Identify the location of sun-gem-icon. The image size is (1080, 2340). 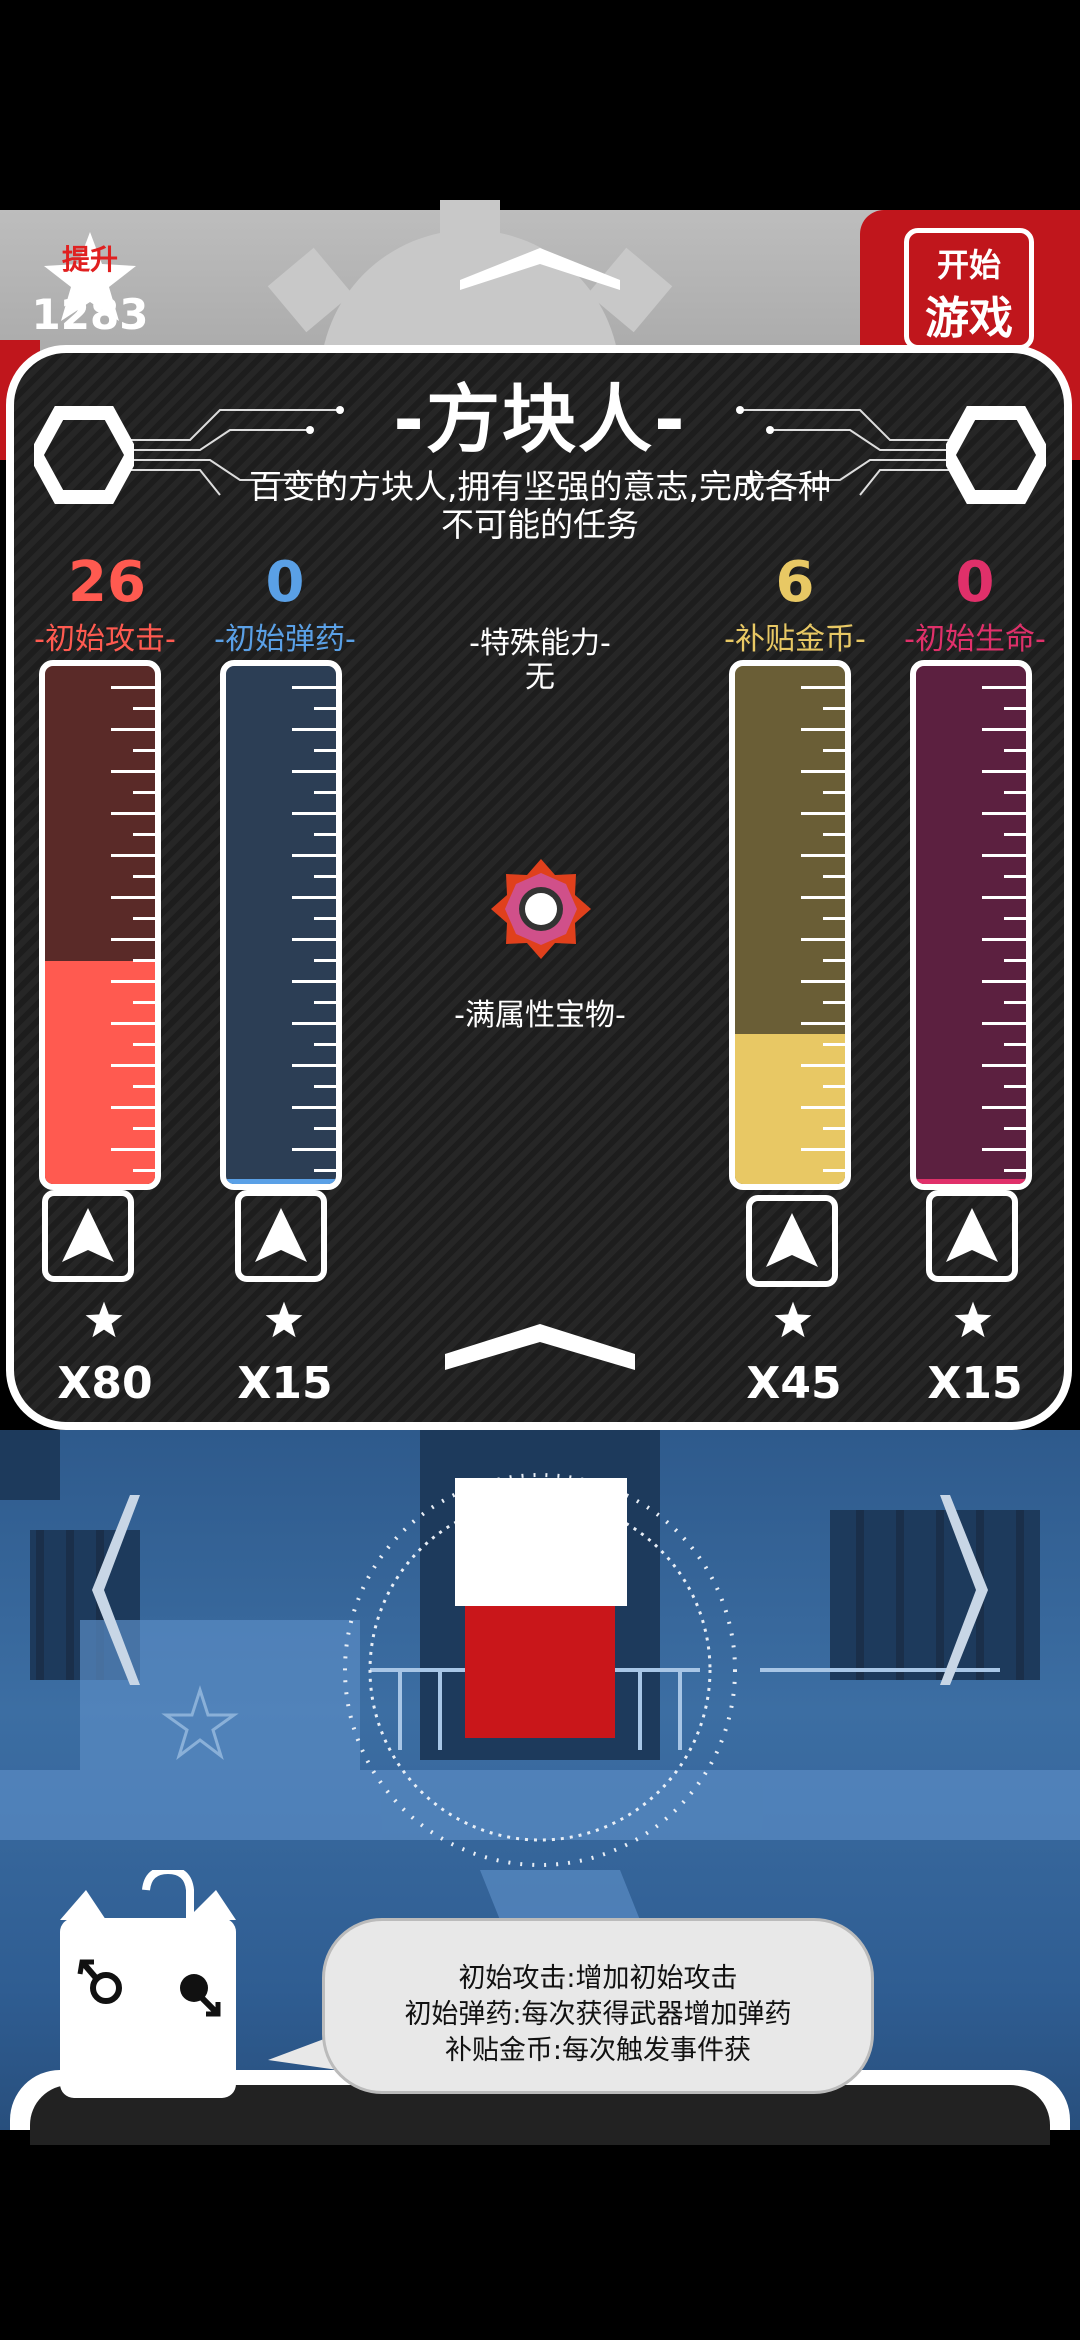
(541, 909).